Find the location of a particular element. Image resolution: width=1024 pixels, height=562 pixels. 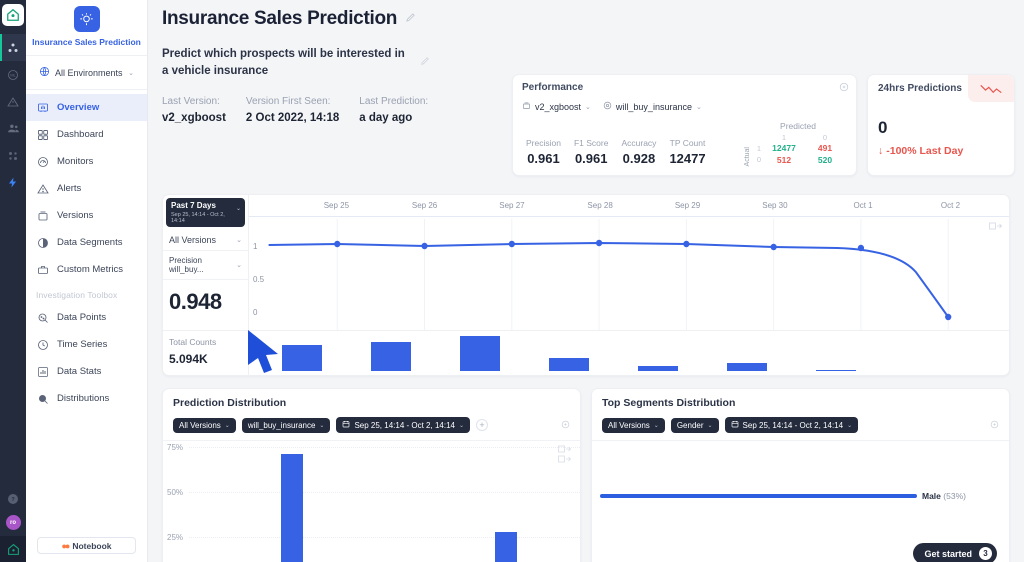

versions-icon is located at coordinates (42, 215).